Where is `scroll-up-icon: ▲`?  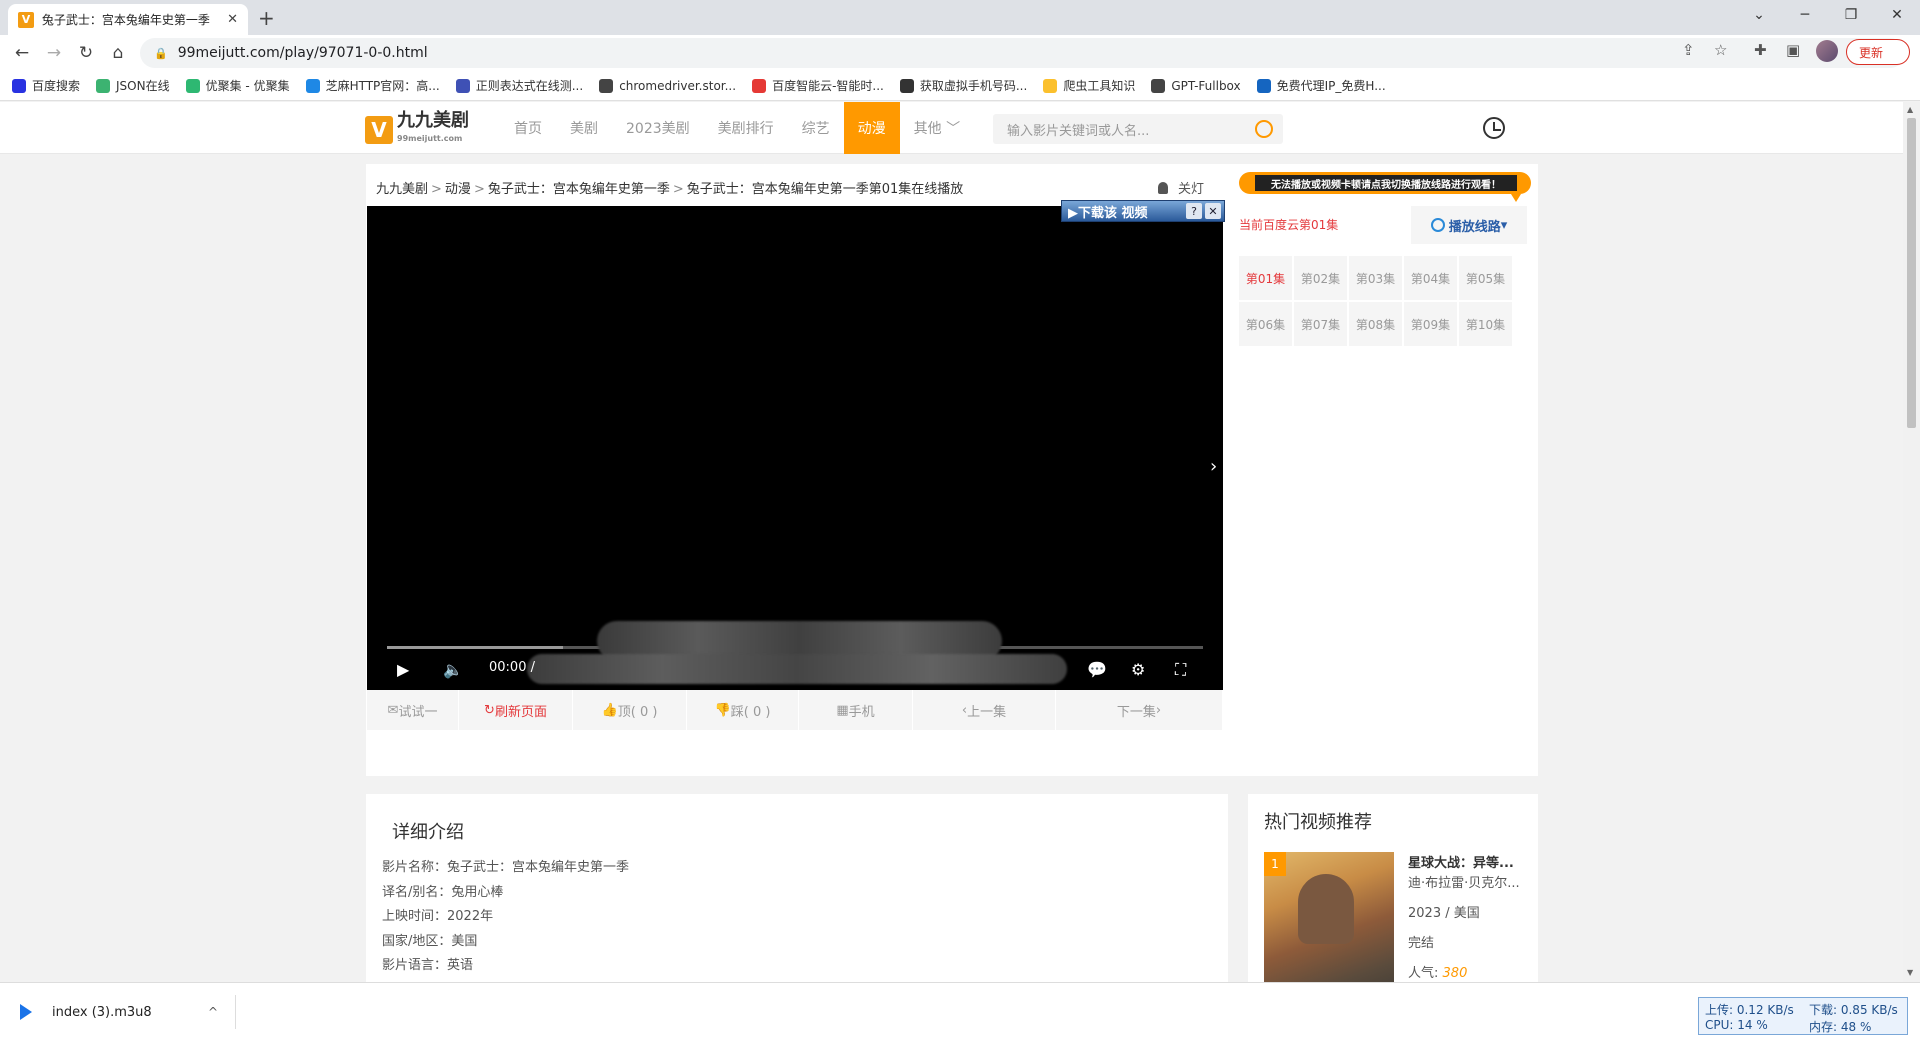
scroll-up-icon: ▲ is located at coordinates (1910, 109).